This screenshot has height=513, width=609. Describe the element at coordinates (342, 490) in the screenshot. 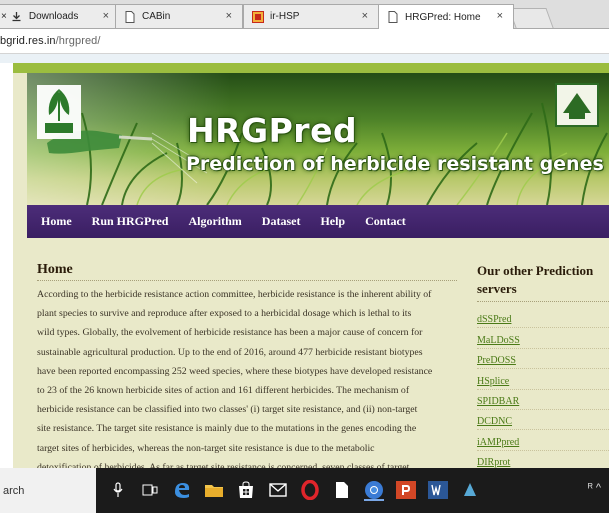

I see `notes-icon` at that location.